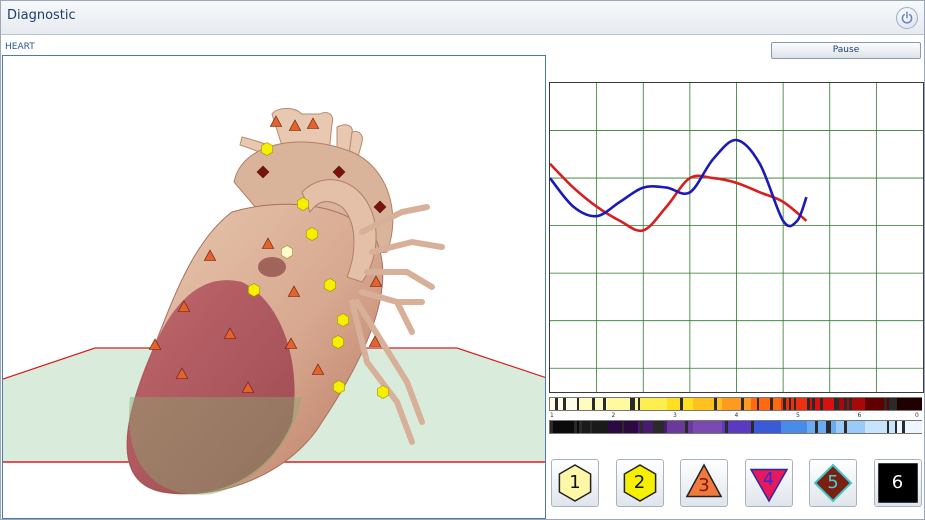 Image resolution: width=925 pixels, height=520 pixels. Describe the element at coordinates (41, 15) in the screenshot. I see `window-title: Diagnostic` at that location.